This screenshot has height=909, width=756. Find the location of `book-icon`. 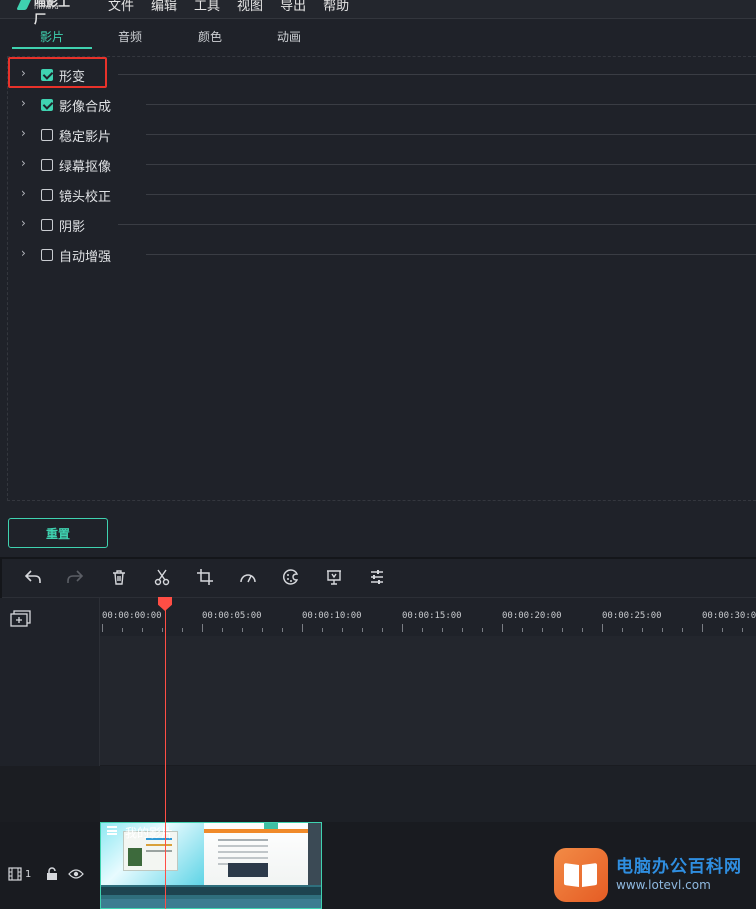

book-icon is located at coordinates (581, 875).